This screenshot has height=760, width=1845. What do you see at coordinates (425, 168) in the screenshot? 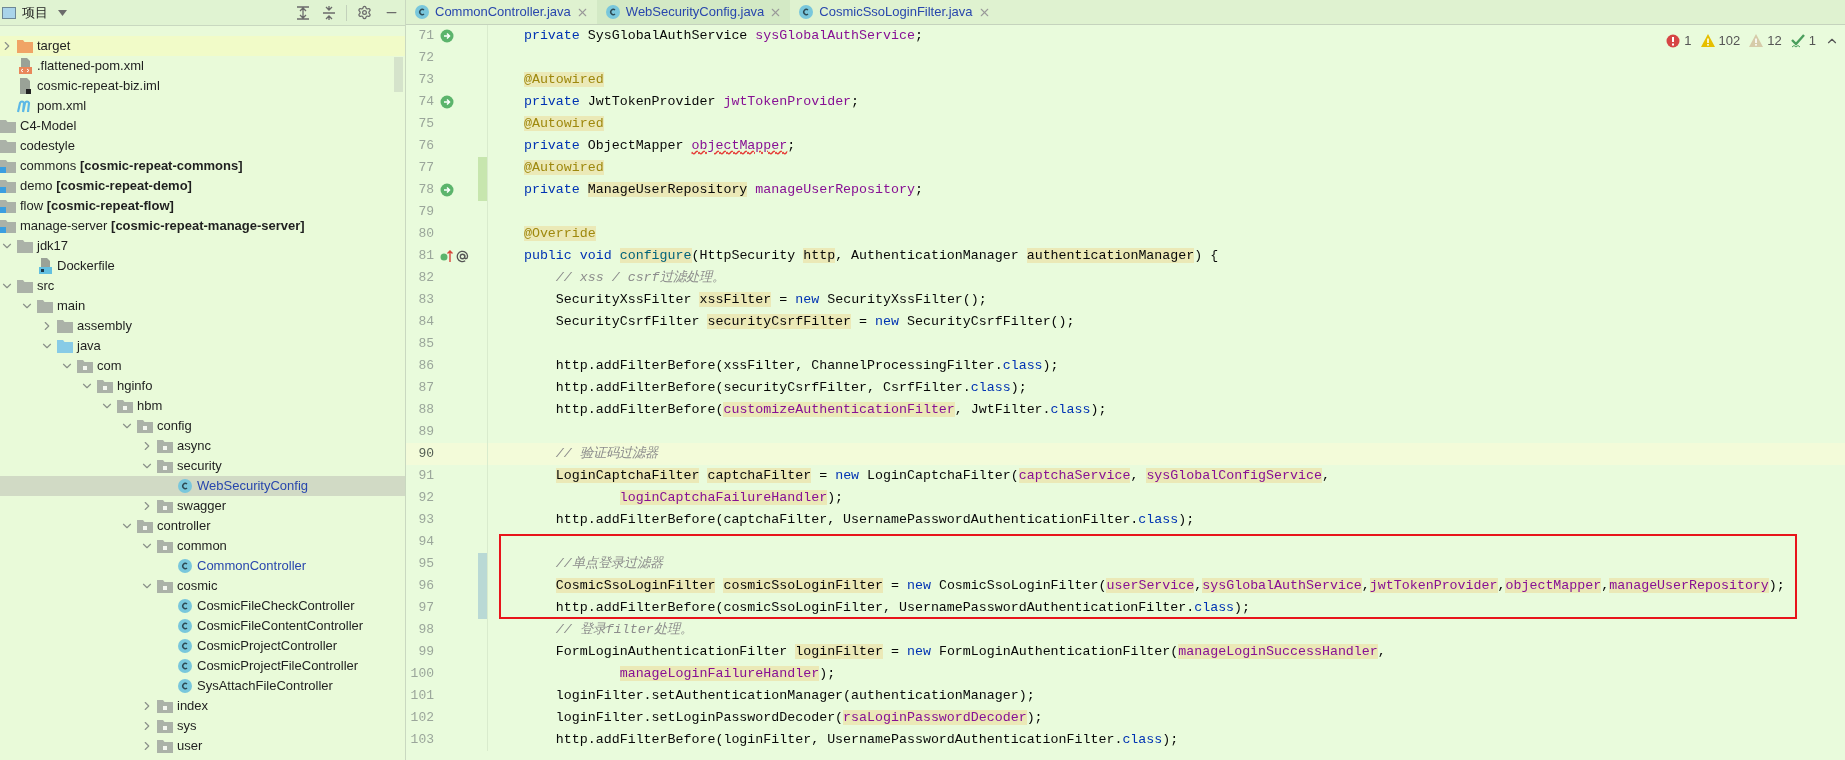
I see `line-number: 77` at bounding box center [425, 168].